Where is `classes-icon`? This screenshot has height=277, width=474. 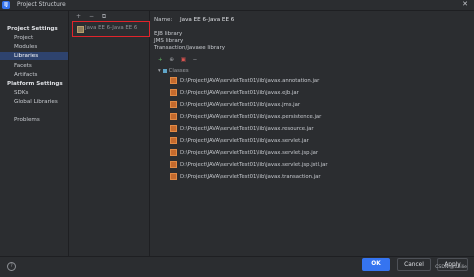 classes-icon is located at coordinates (164, 70).